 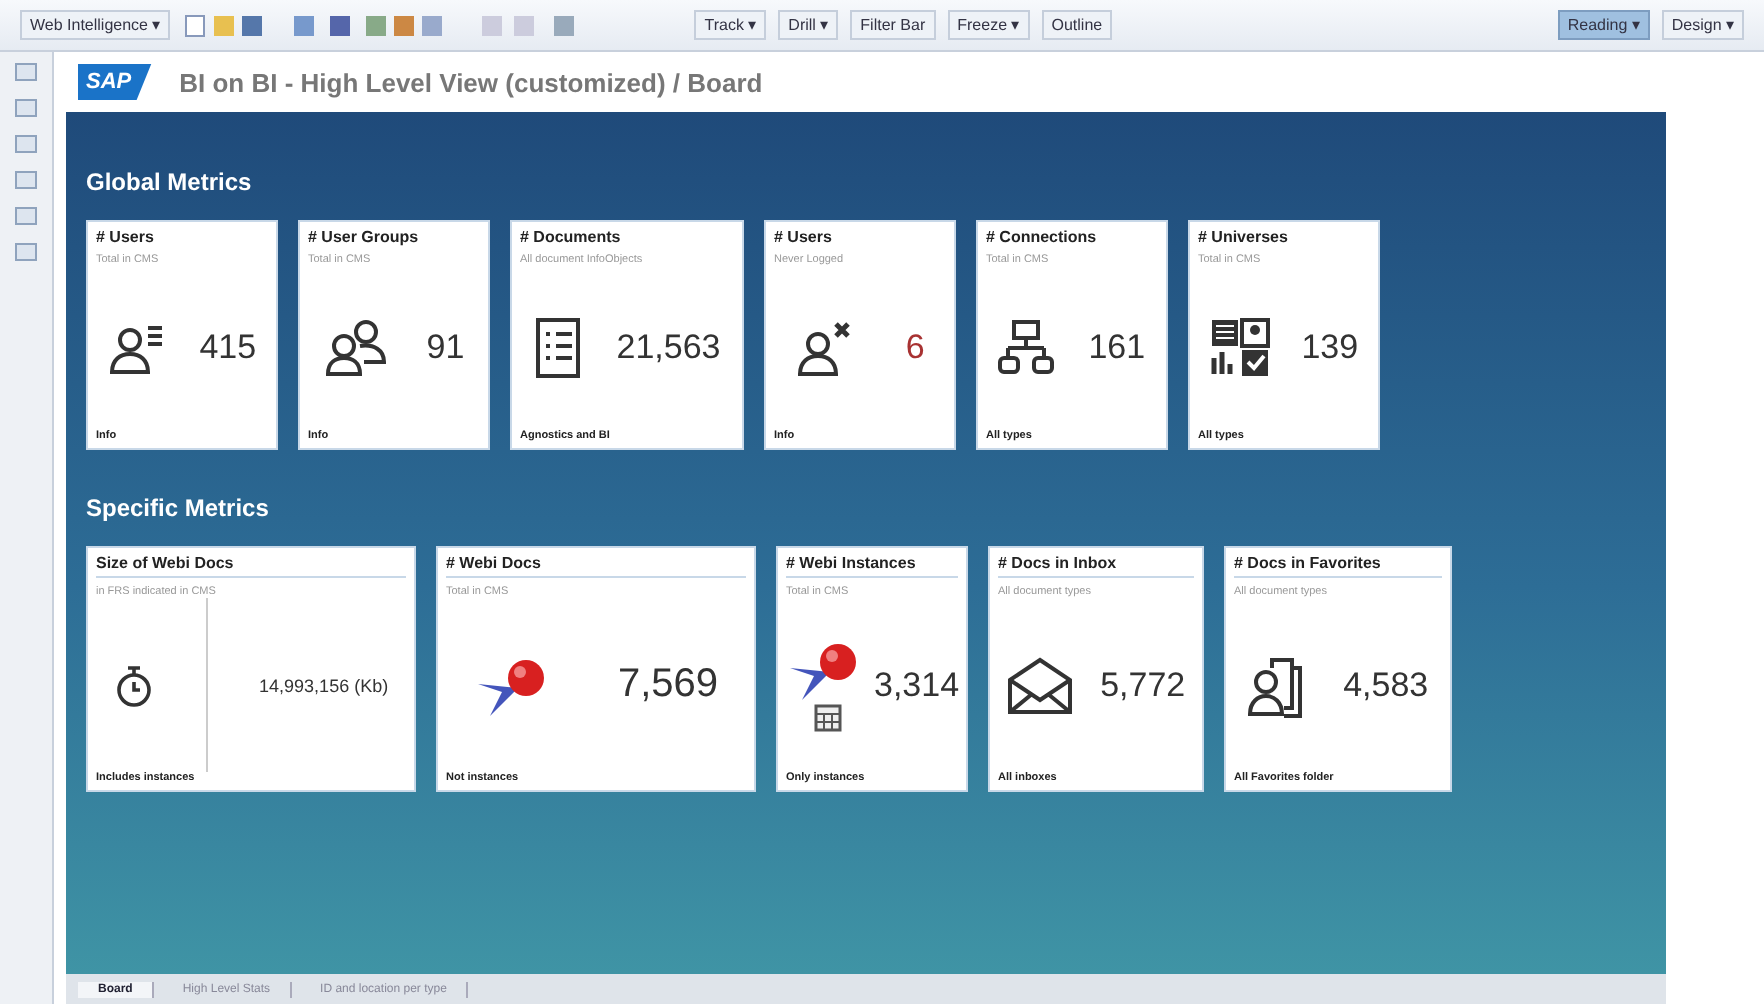 I want to click on section-title: Specific Metrics, so click(x=178, y=508).